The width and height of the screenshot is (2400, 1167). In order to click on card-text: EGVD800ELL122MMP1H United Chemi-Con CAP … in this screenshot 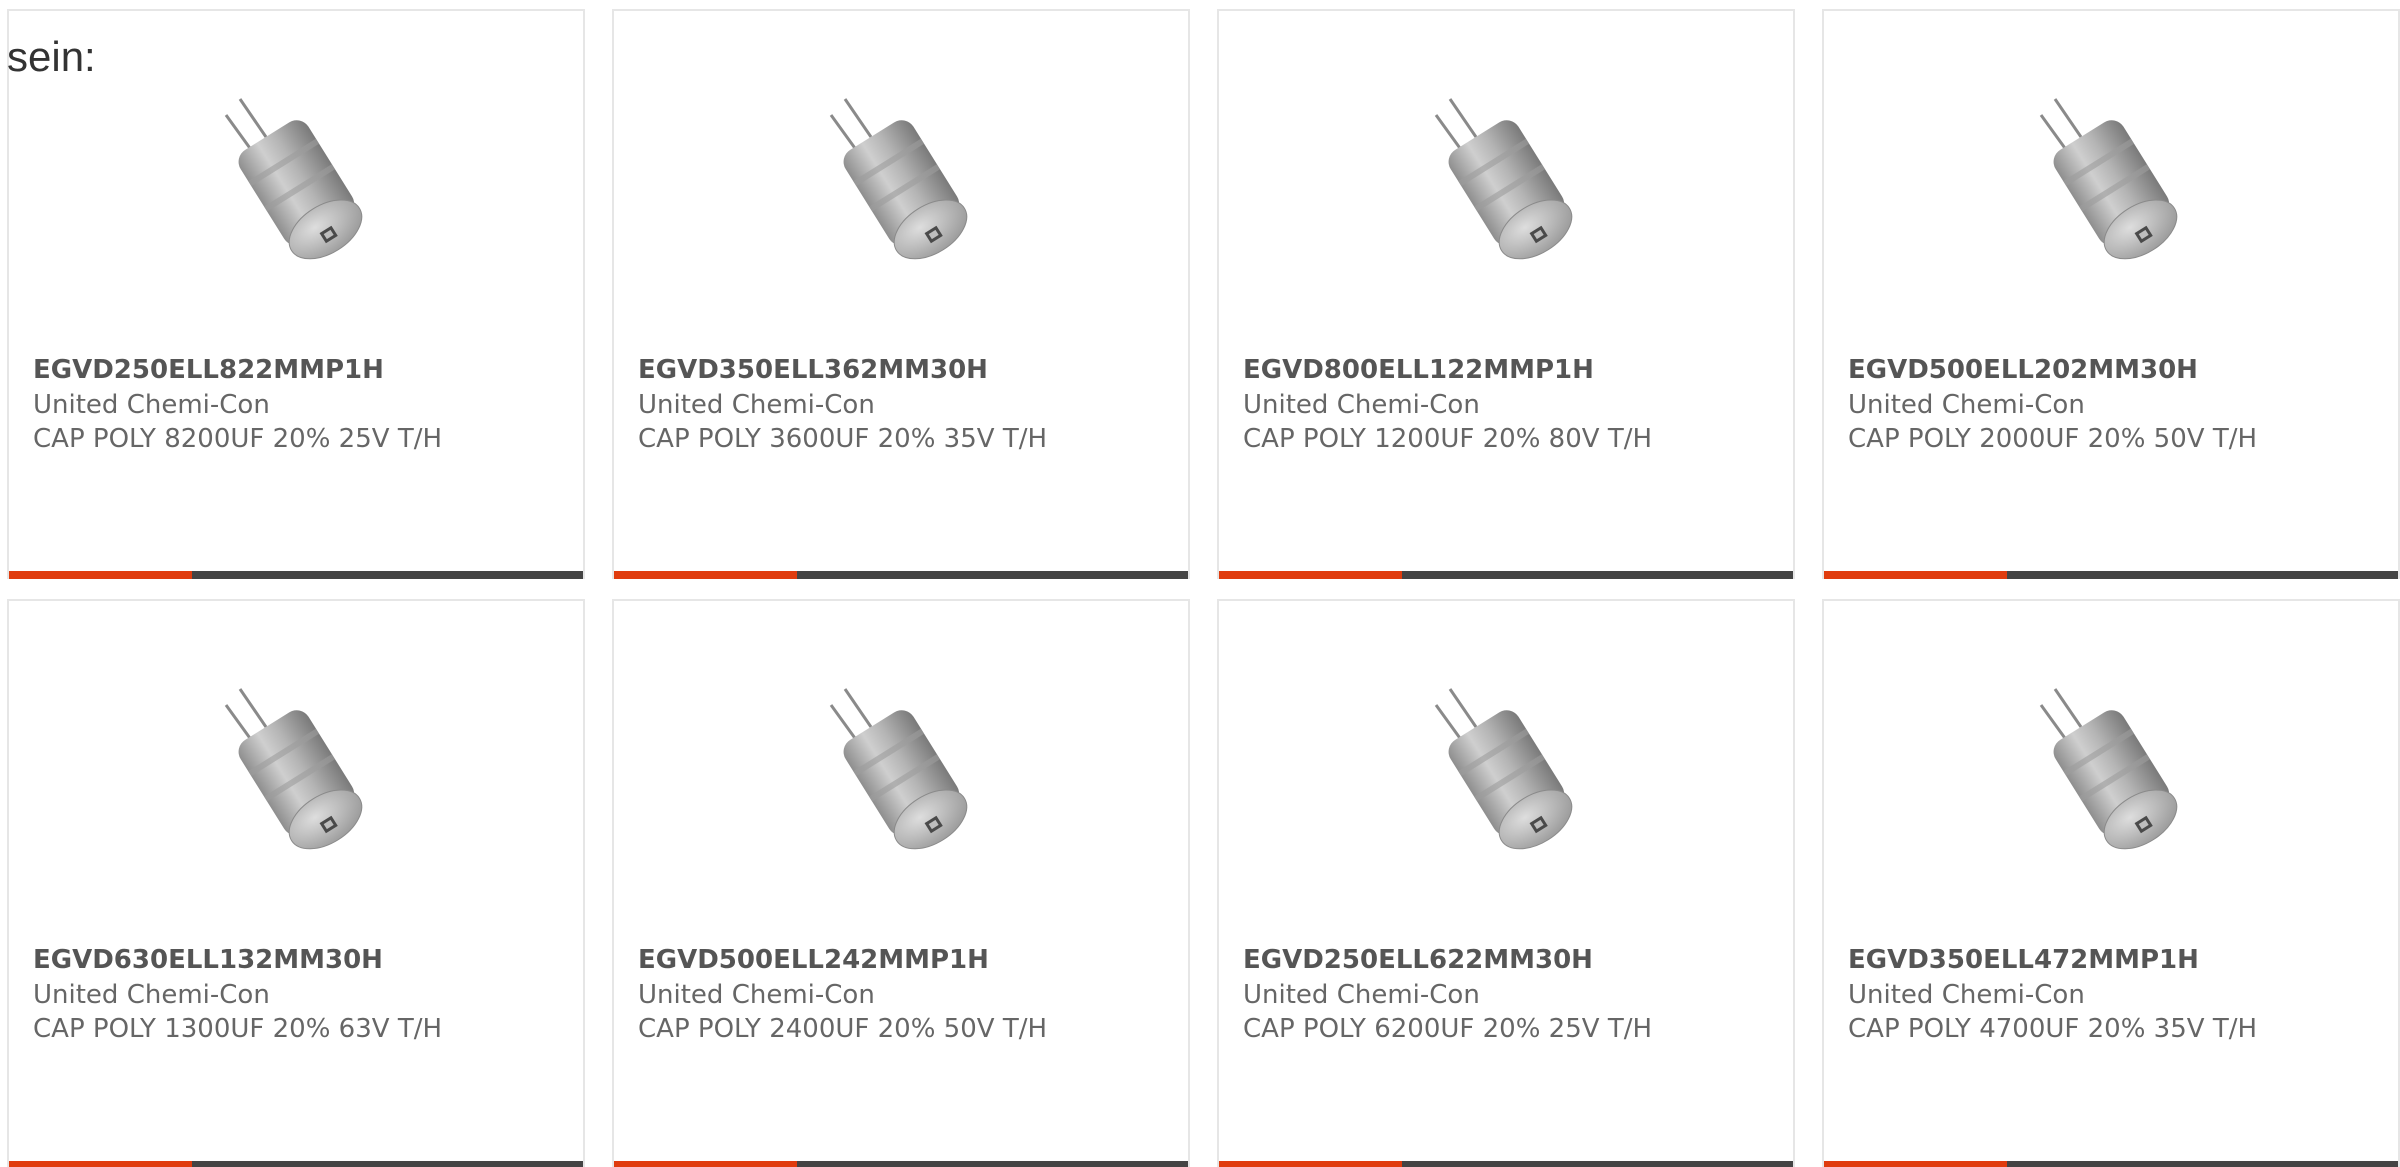, I will do `click(1513, 404)`.